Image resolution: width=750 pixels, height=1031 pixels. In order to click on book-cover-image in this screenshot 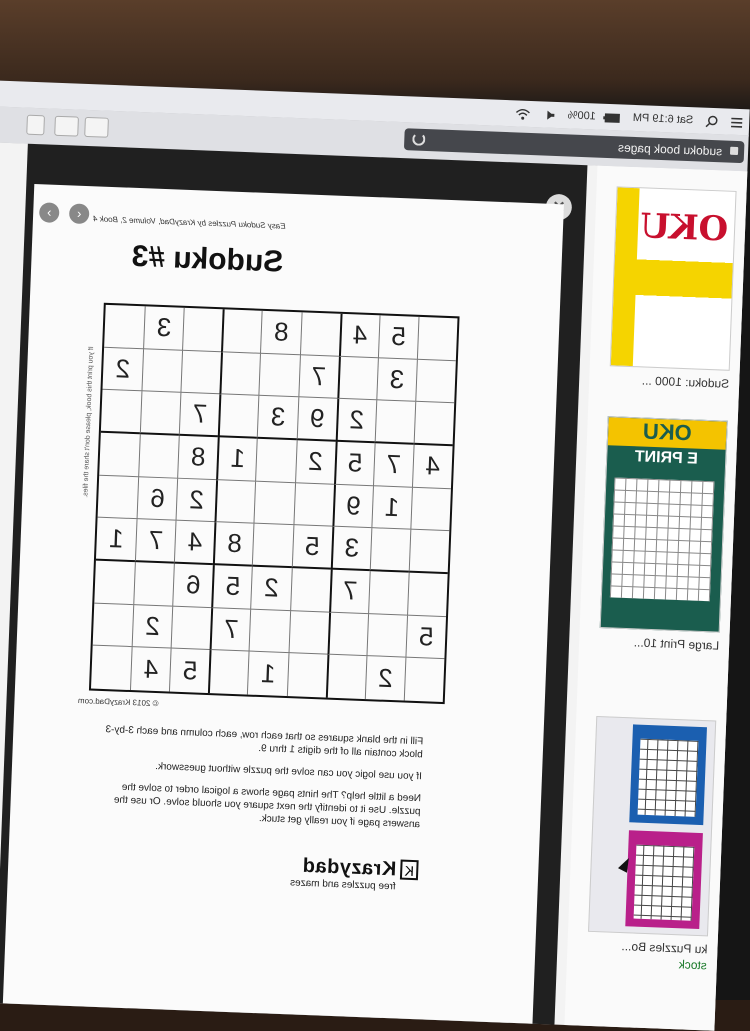, I will do `click(652, 826)`.